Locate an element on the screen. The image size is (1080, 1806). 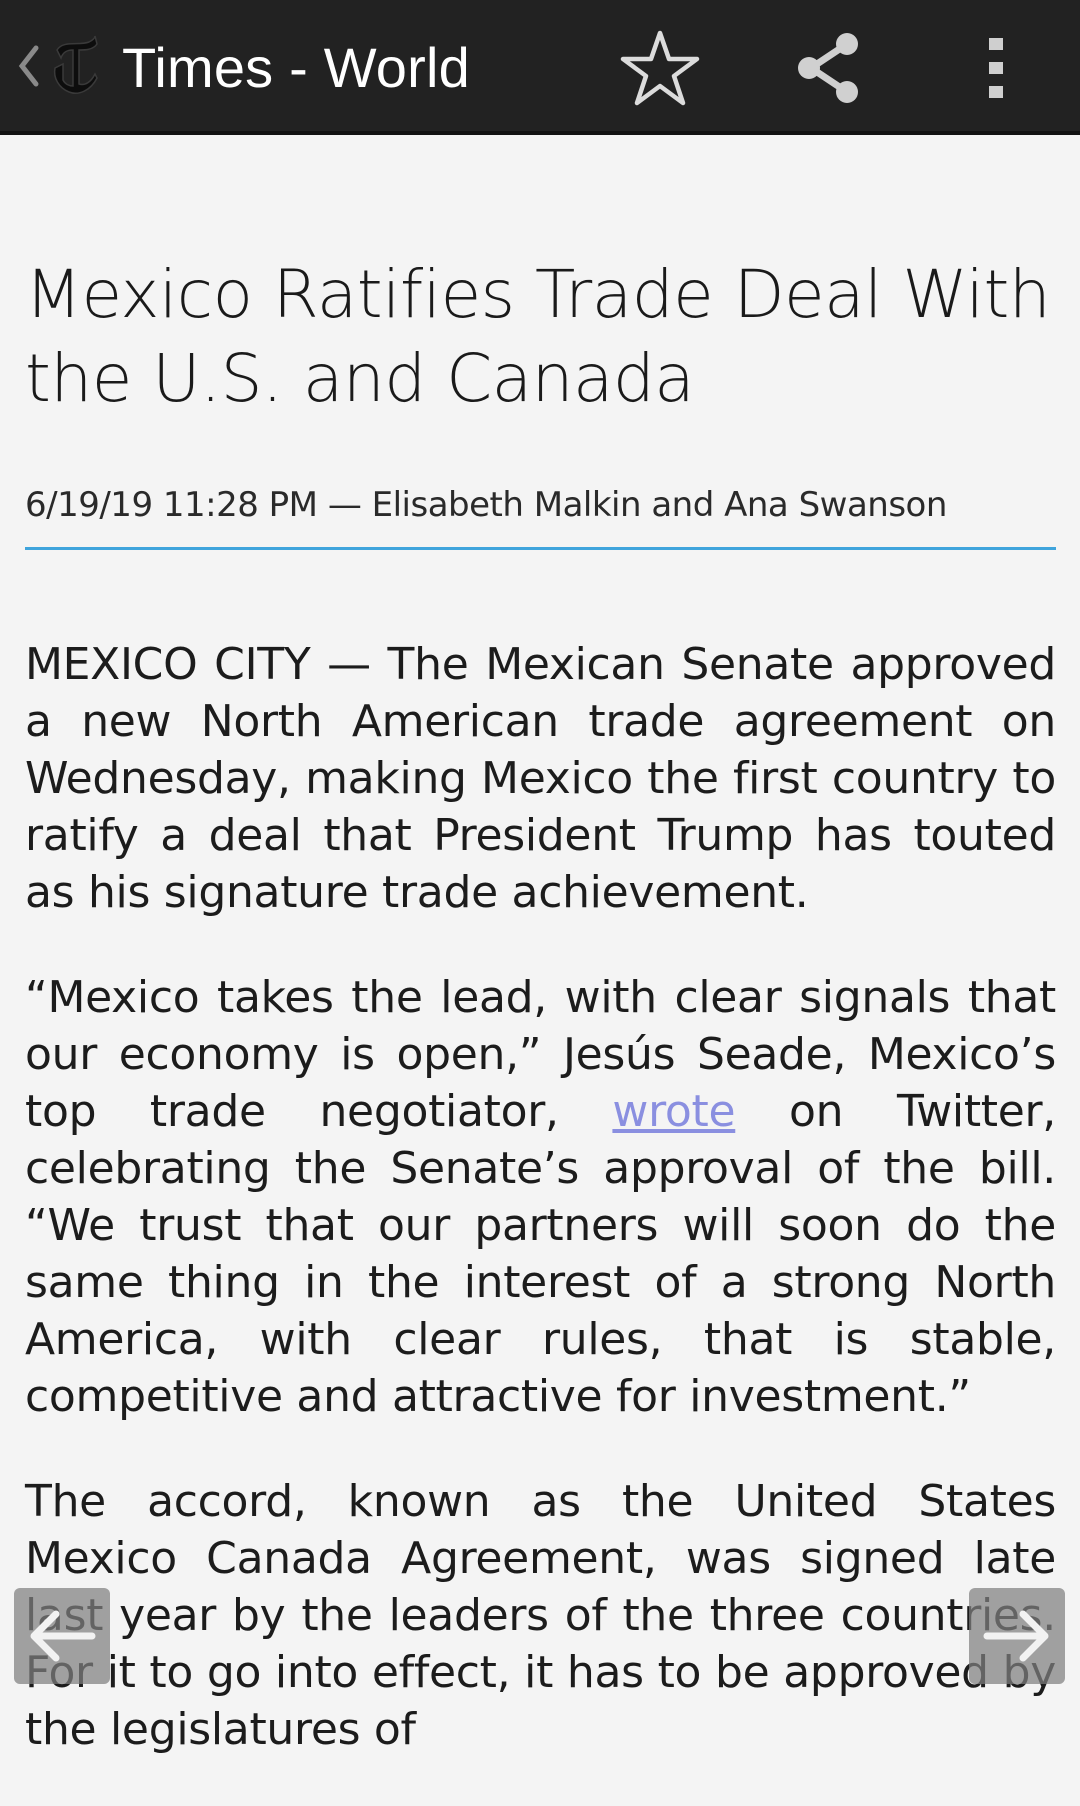
next-article-button is located at coordinates (1017, 1636).